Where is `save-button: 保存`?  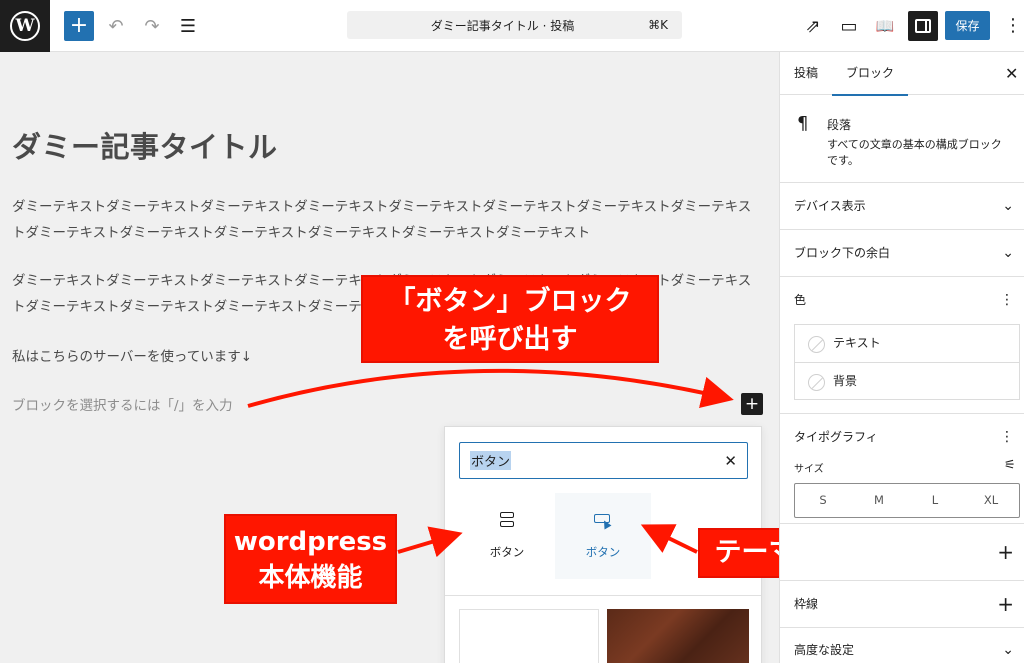
save-button: 保存 is located at coordinates (967, 25).